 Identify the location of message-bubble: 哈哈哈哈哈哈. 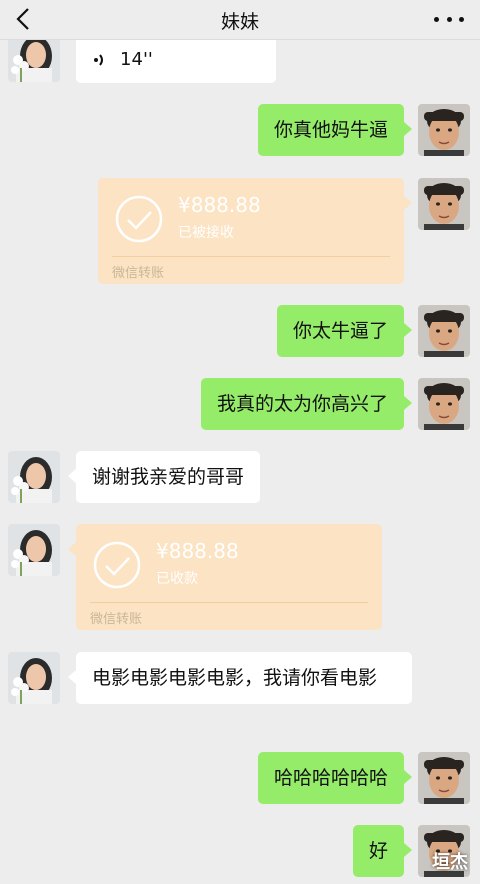
(330, 778).